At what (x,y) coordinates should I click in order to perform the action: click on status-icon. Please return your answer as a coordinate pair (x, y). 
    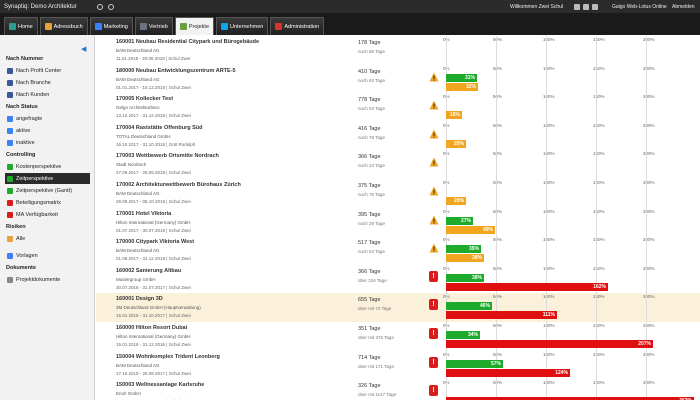
    Looking at the image, I should click on (10, 142).